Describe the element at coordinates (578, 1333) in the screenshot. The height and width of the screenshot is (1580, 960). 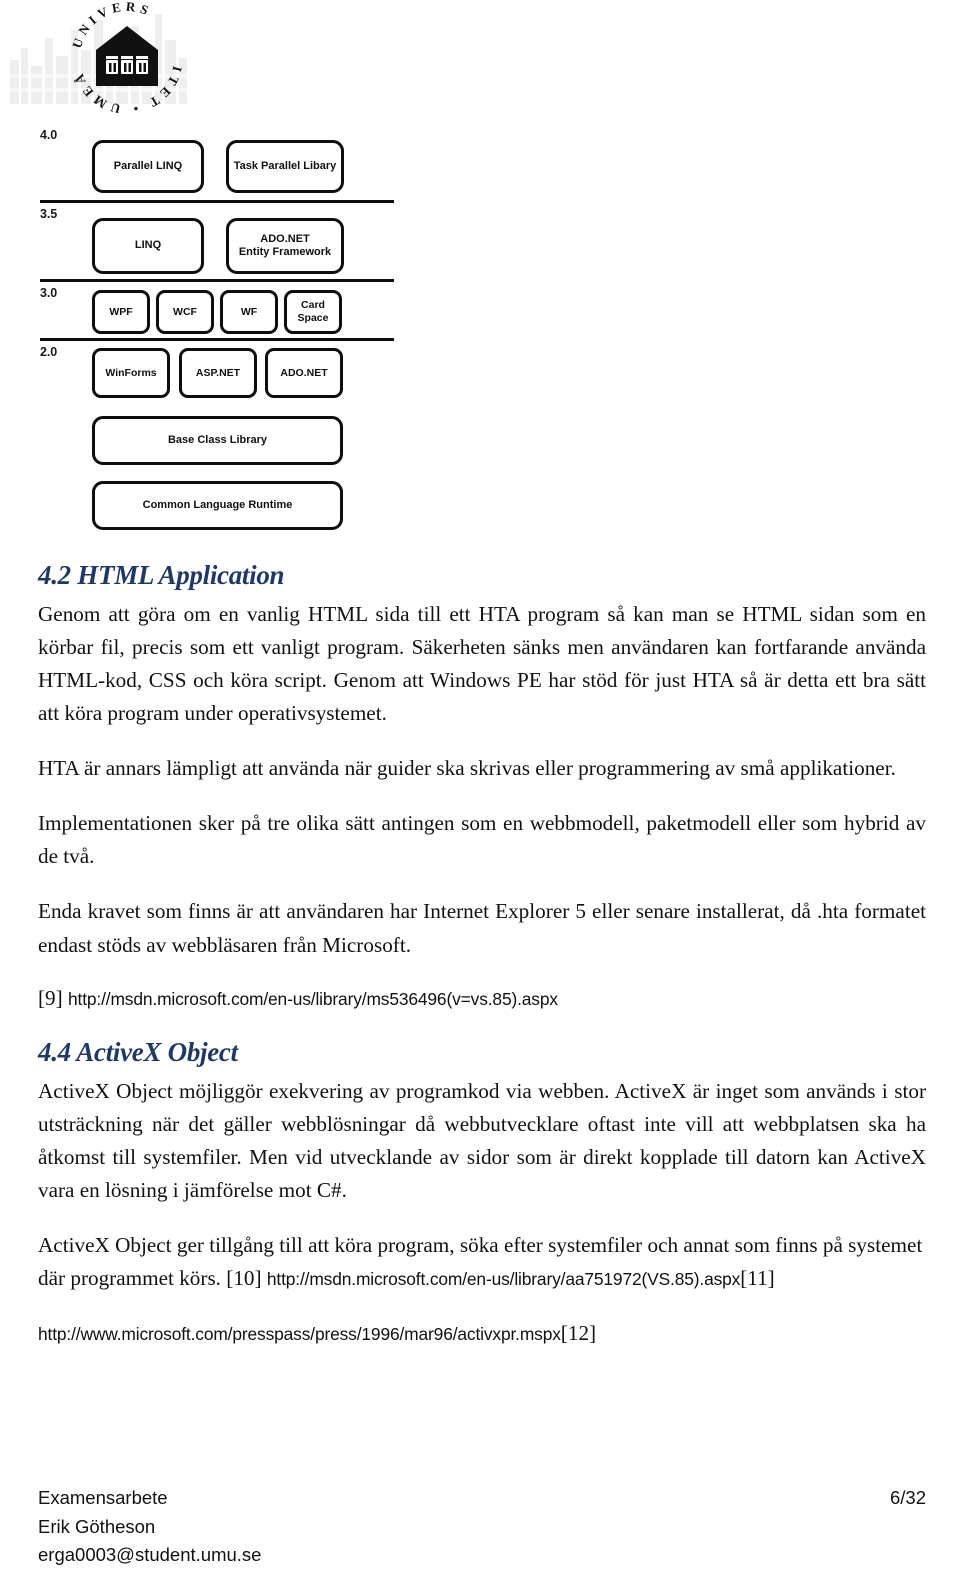
I see `reference-marker-12: [12]` at that location.